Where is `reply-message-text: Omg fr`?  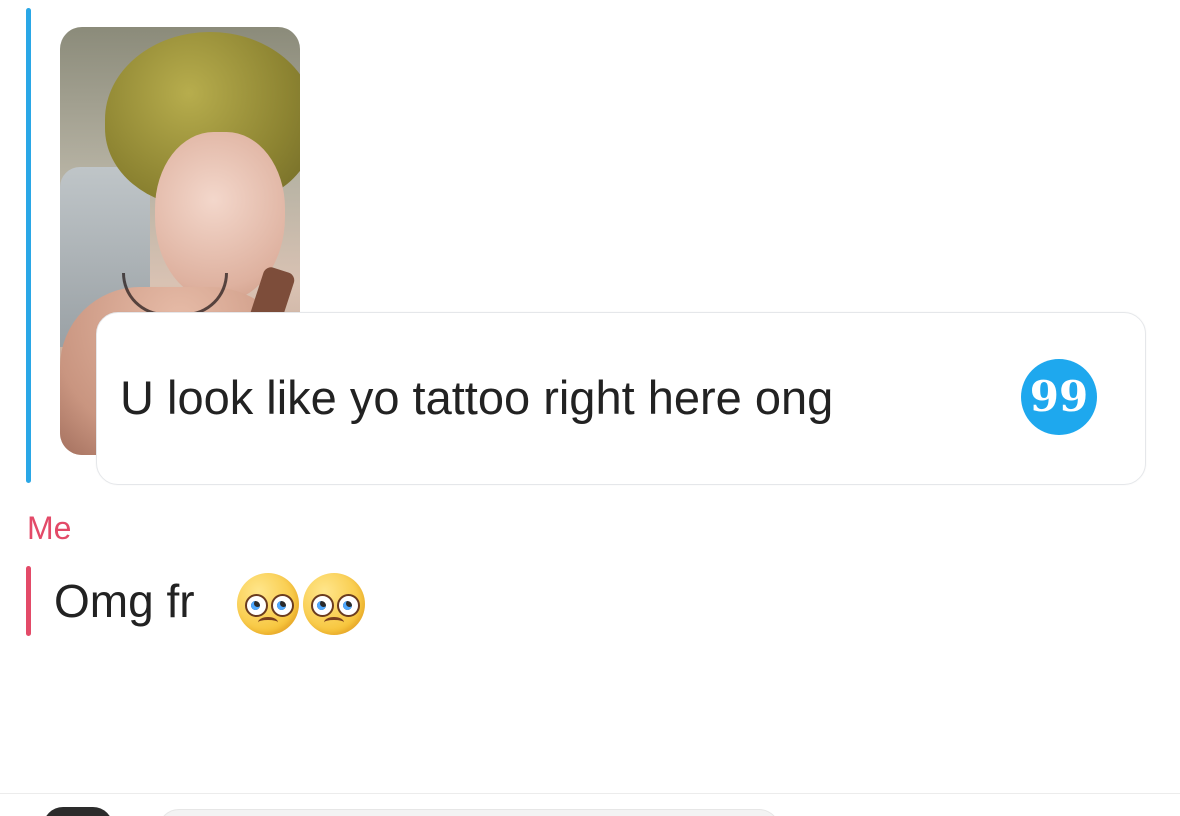 reply-message-text: Omg fr is located at coordinates (124, 601).